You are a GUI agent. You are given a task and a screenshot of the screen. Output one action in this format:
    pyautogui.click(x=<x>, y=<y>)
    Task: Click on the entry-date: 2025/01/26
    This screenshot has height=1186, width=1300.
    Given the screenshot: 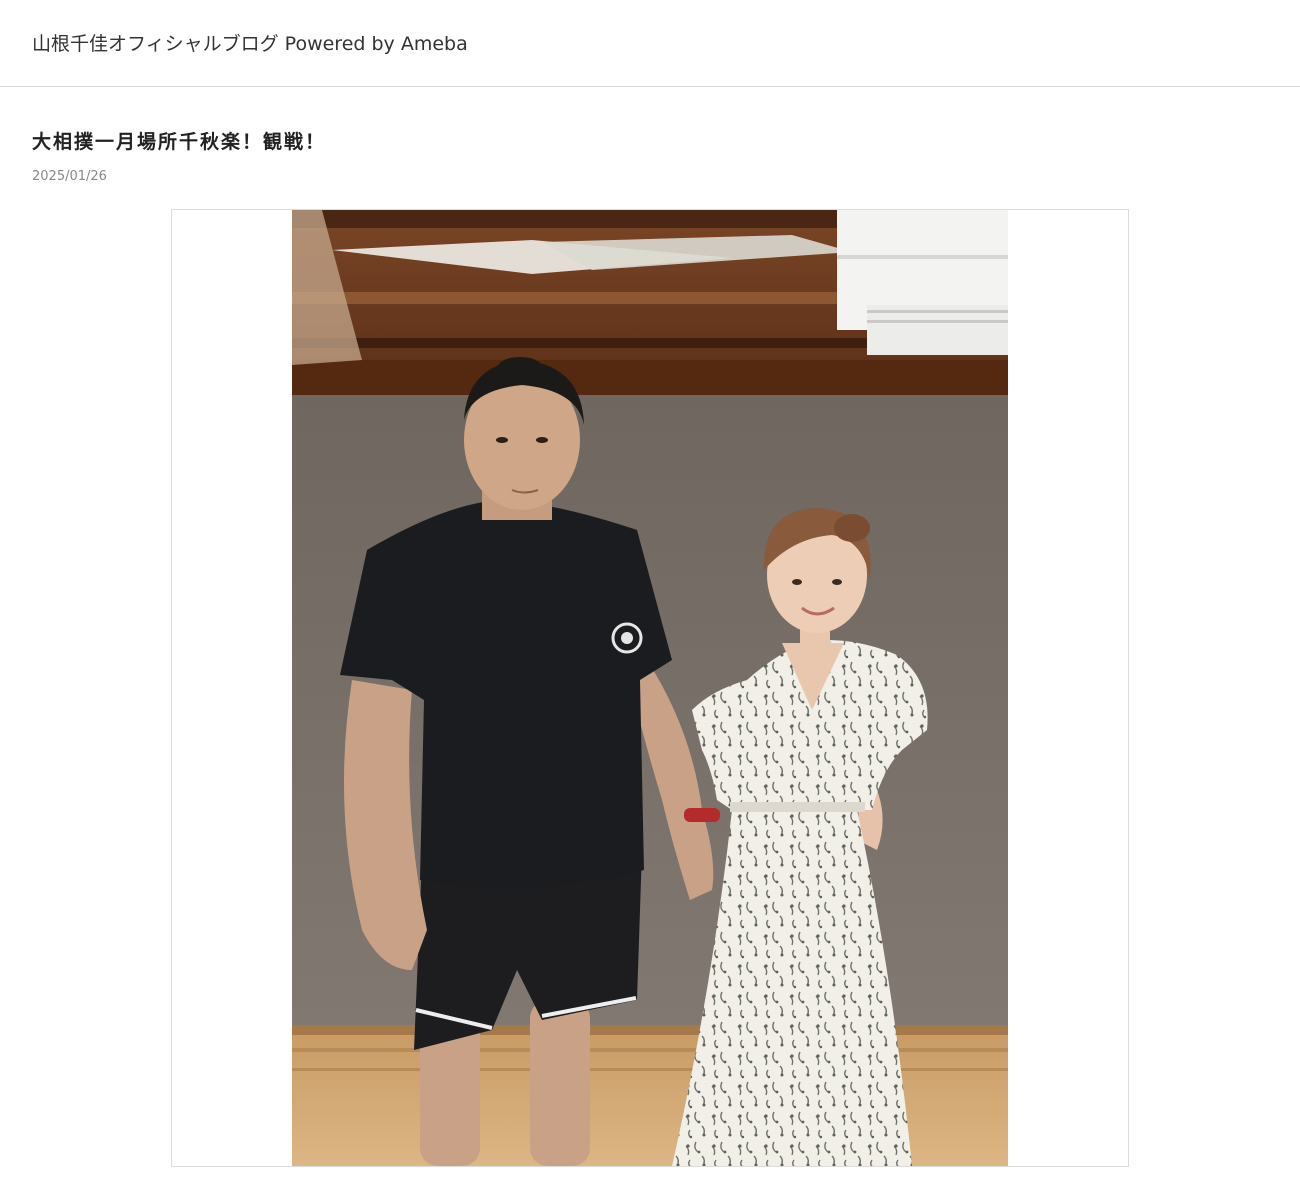 What is the action you would take?
    pyautogui.click(x=69, y=176)
    